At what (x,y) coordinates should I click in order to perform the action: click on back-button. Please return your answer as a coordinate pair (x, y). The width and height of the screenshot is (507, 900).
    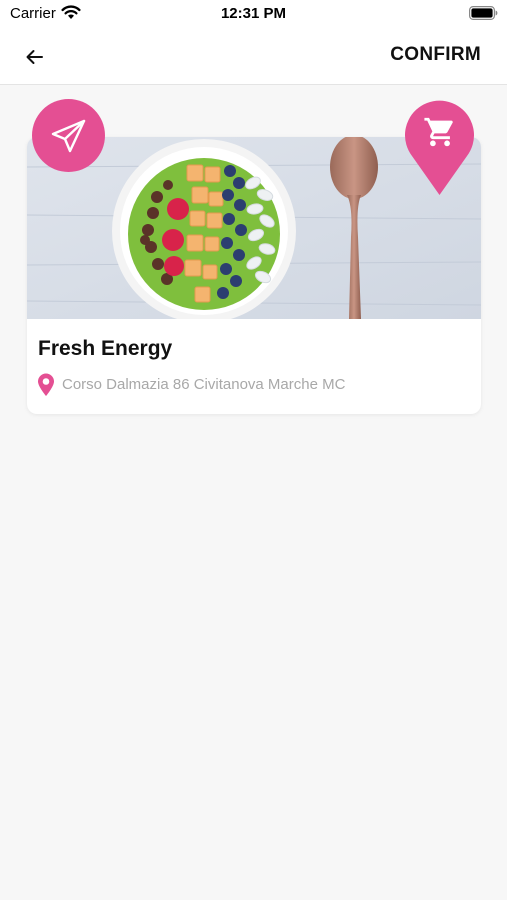
    Looking at the image, I should click on (34, 57).